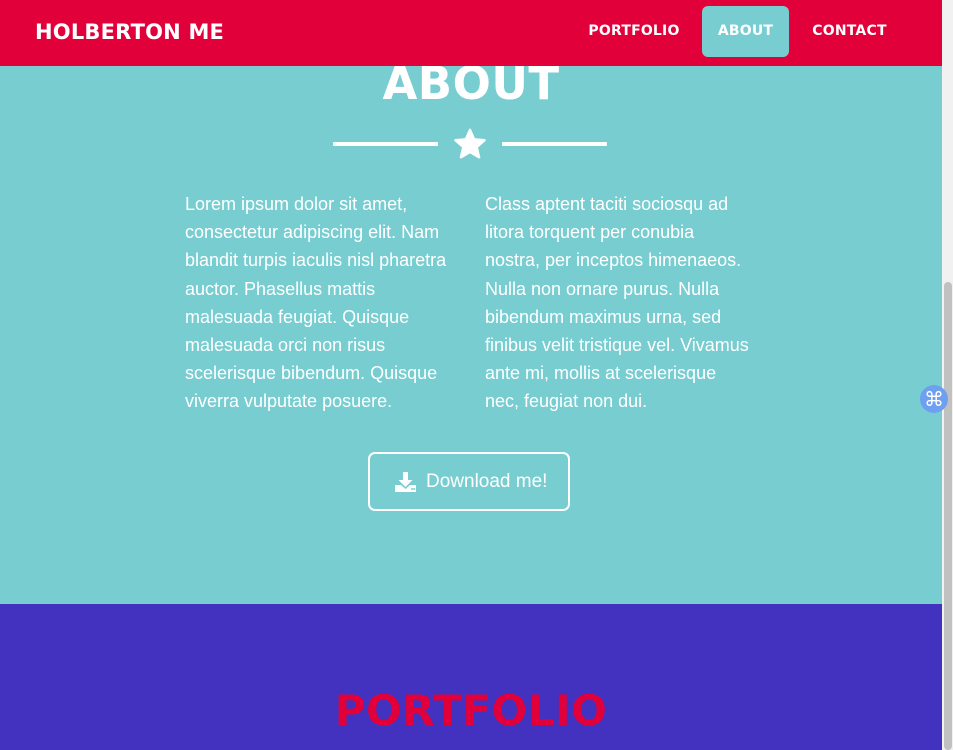 The height and width of the screenshot is (750, 953). I want to click on download-icon, so click(405, 482).